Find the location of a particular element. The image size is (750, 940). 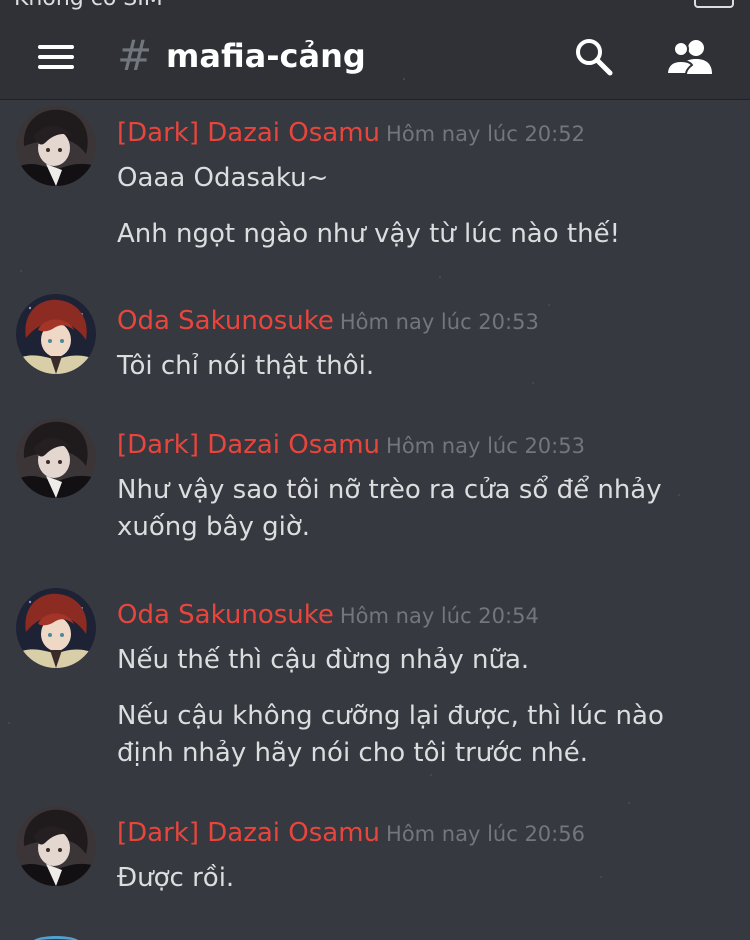

channel-name: mafia-cảng is located at coordinates (266, 56).